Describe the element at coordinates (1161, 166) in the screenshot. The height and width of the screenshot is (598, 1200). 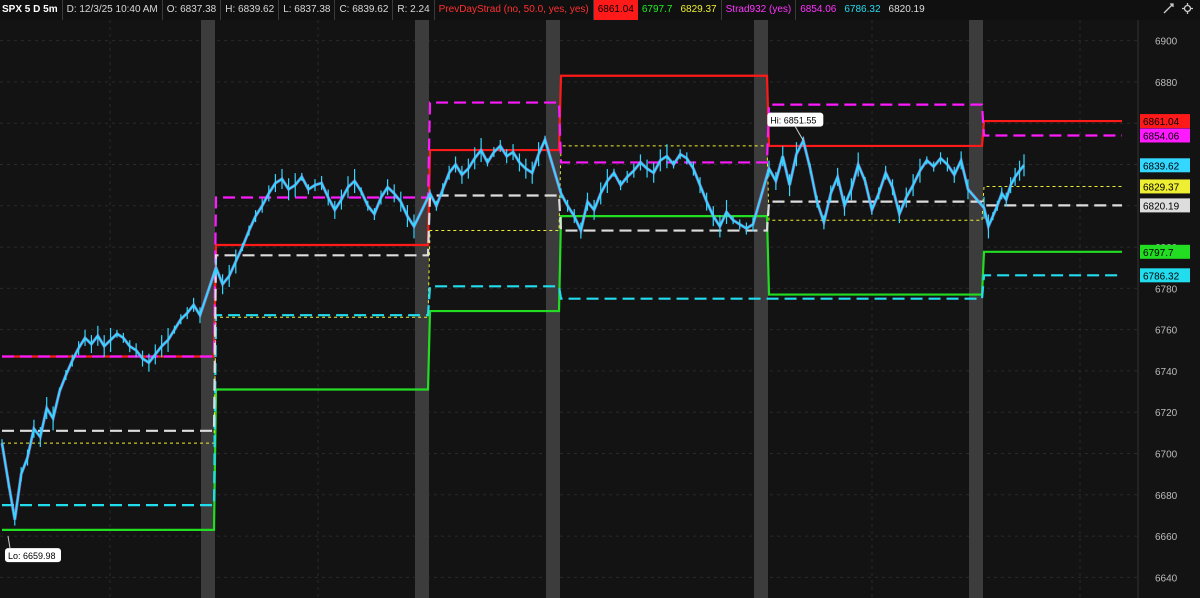
I see `price-tag-label: 6839.62` at that location.